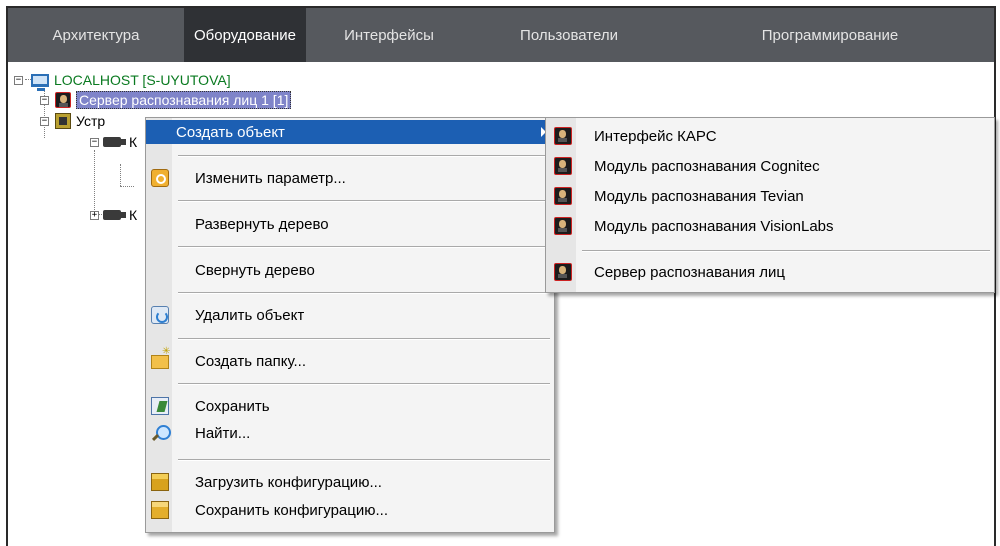 This screenshot has width=1000, height=546. I want to click on recycle-bin-icon, so click(160, 315).